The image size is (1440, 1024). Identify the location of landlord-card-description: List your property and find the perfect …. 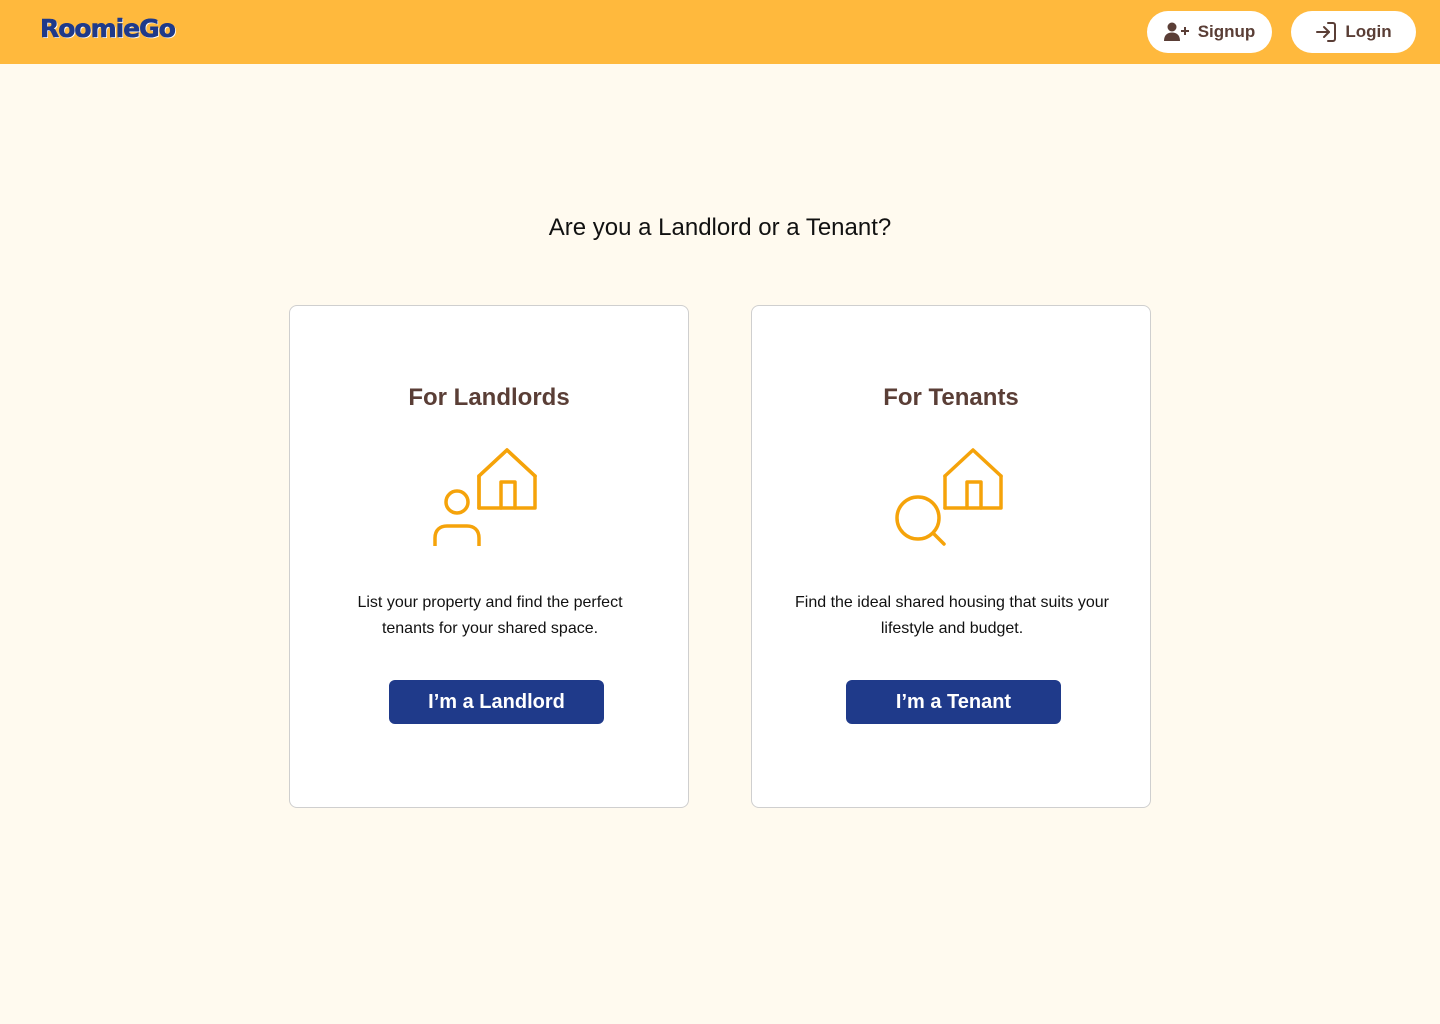
(490, 615).